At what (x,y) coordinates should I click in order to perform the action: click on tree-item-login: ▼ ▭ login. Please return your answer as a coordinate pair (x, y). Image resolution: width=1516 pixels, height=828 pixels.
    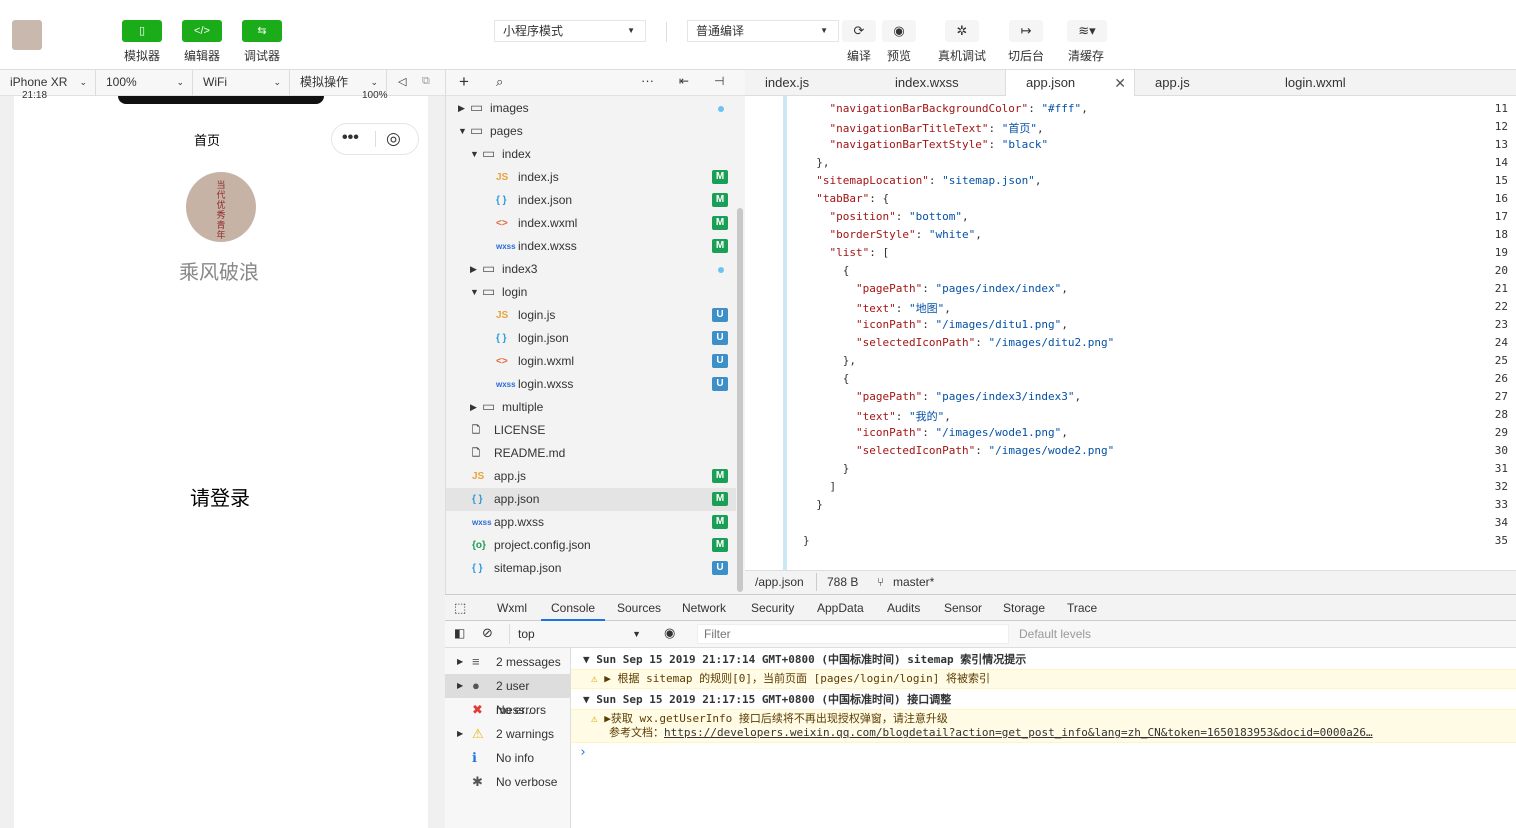
    Looking at the image, I should click on (591, 292).